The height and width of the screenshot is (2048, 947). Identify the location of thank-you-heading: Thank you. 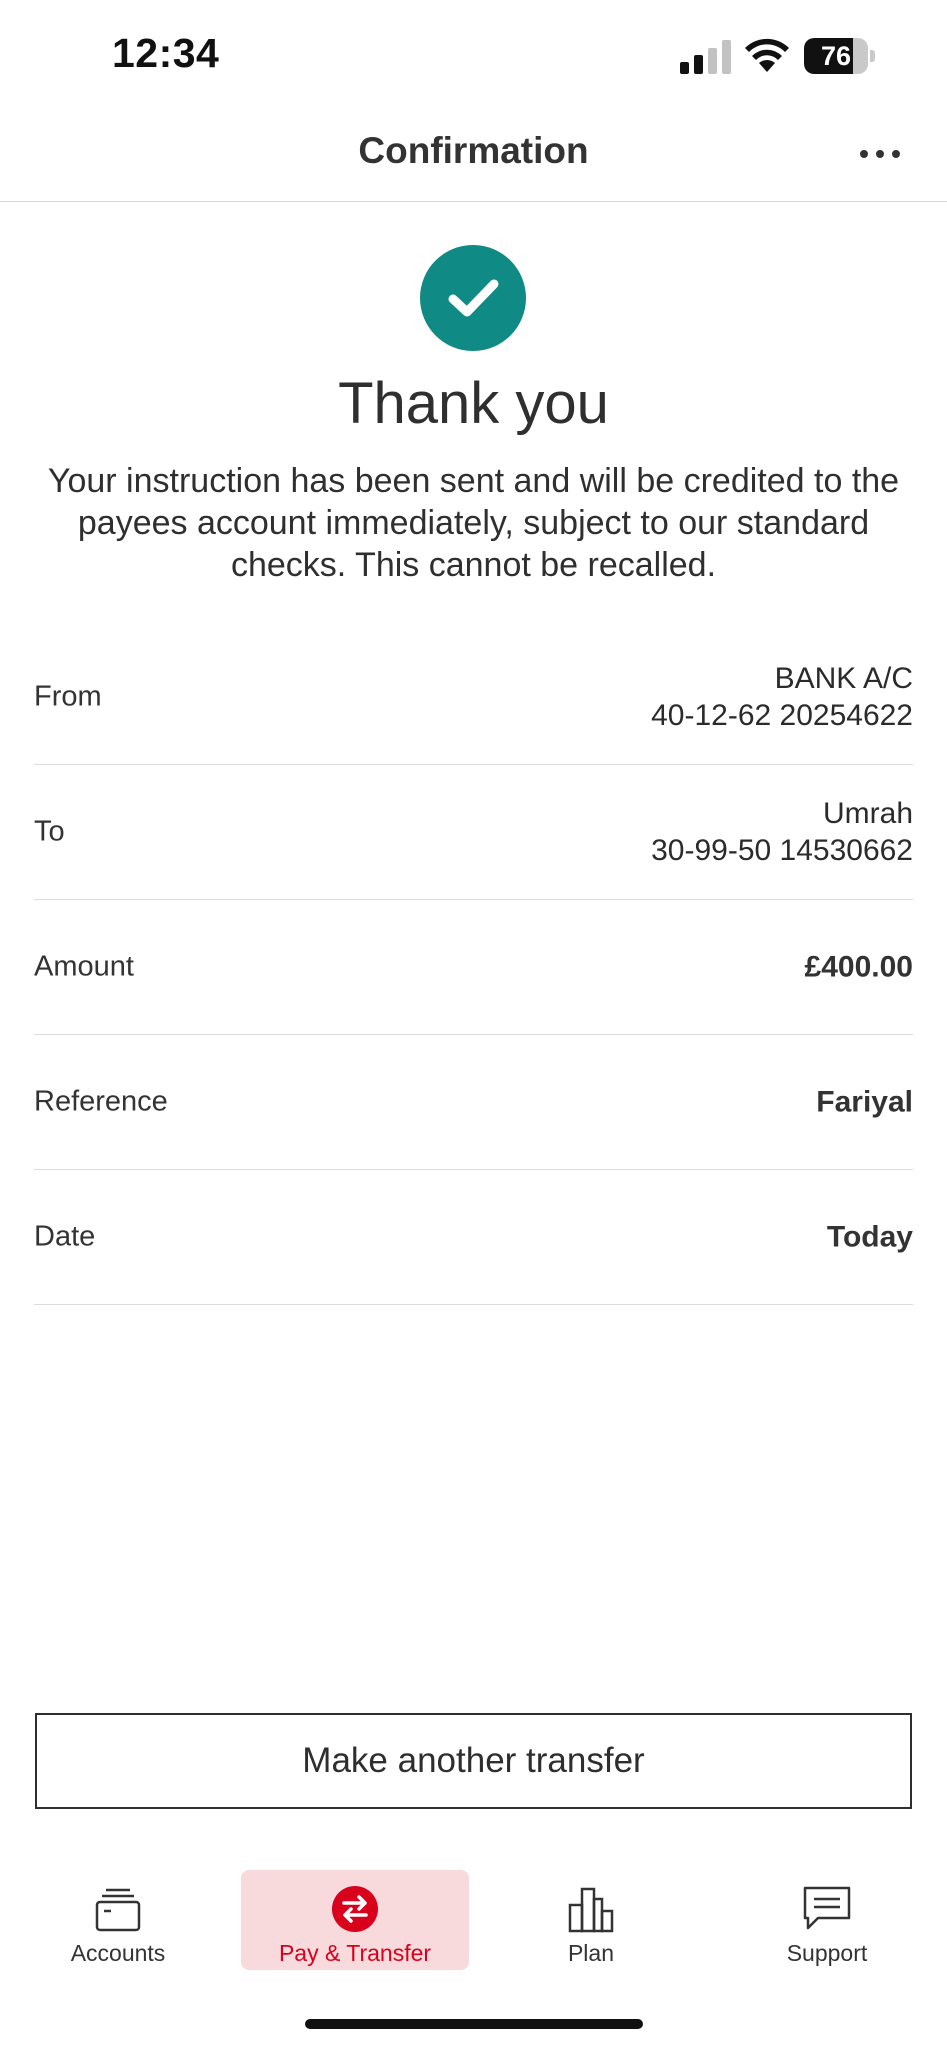
(473, 403).